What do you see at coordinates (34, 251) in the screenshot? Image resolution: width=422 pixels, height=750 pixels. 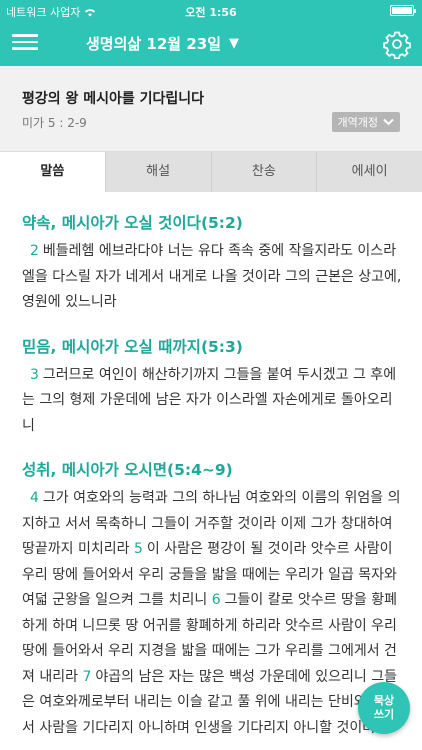 I see `verse-number: 2` at bounding box center [34, 251].